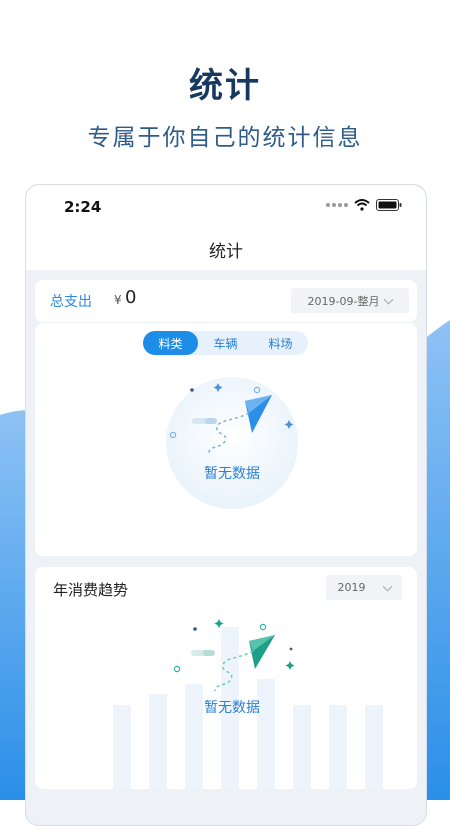 The height and width of the screenshot is (826, 450). I want to click on signal-dots-icon, so click(337, 205).